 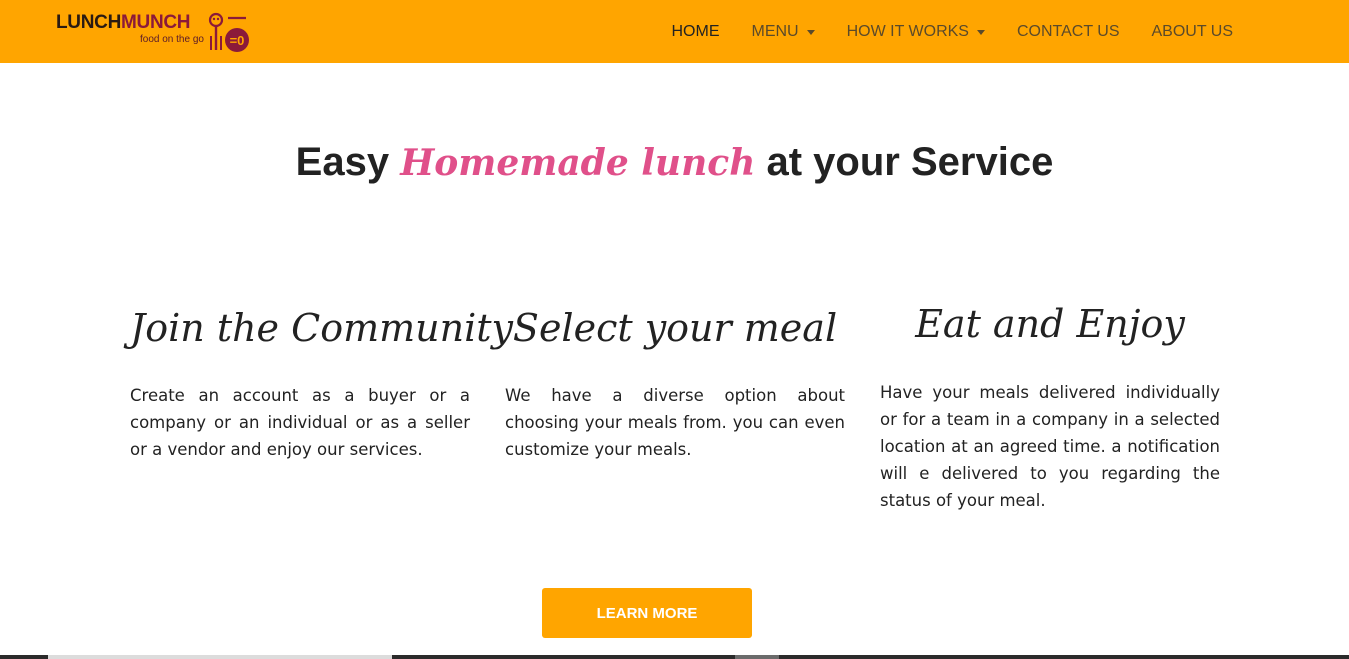 What do you see at coordinates (237, 40) in the screenshot?
I see `svg-text: =0` at bounding box center [237, 40].